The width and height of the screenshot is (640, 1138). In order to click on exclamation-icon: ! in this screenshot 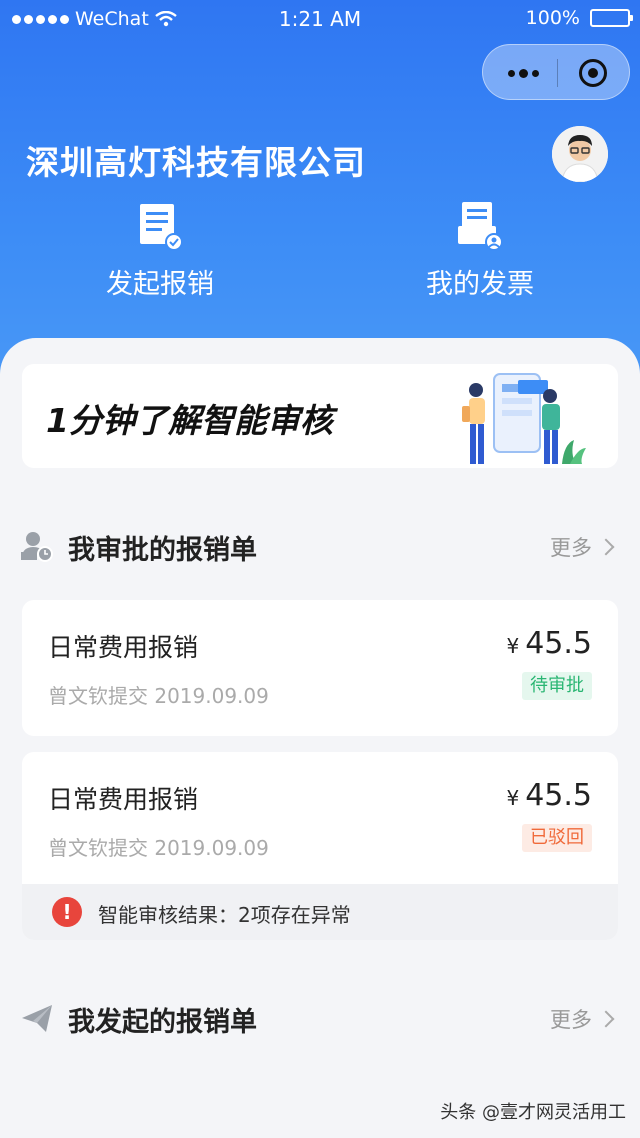, I will do `click(67, 912)`.